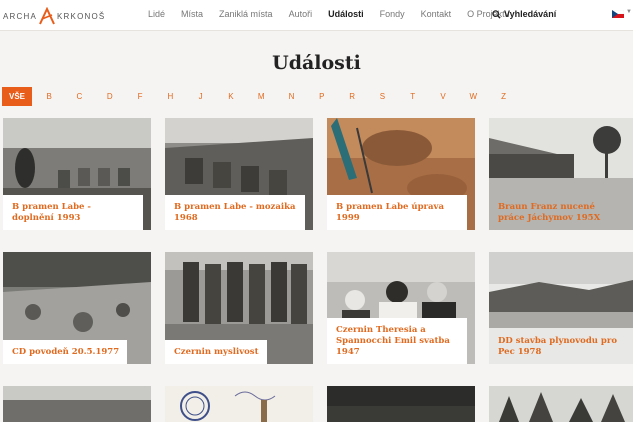 The image size is (633, 422). What do you see at coordinates (216, 352) in the screenshot?
I see `event-title: Czernin myslivost` at bounding box center [216, 352].